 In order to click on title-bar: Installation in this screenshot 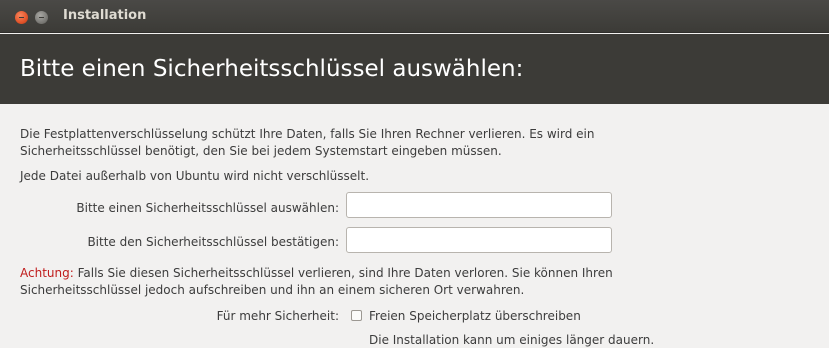, I will do `click(414, 16)`.